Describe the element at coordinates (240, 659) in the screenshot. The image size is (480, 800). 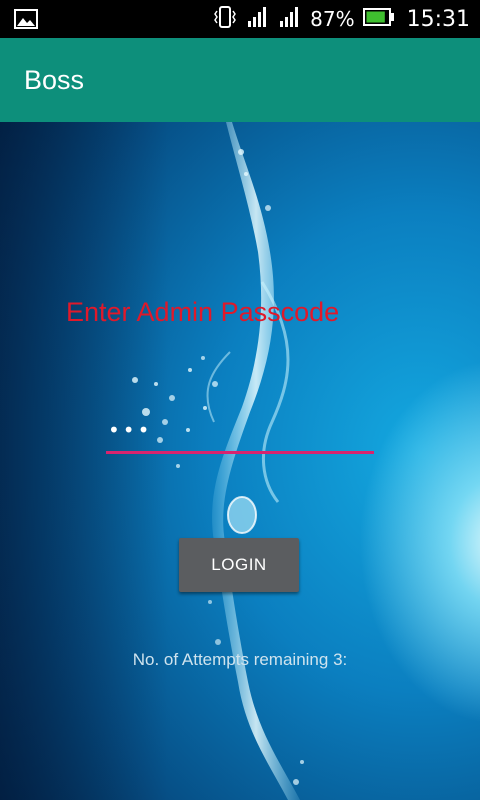
I see `attempts-remaining-label: No. of Attempts remaining 3:` at that location.